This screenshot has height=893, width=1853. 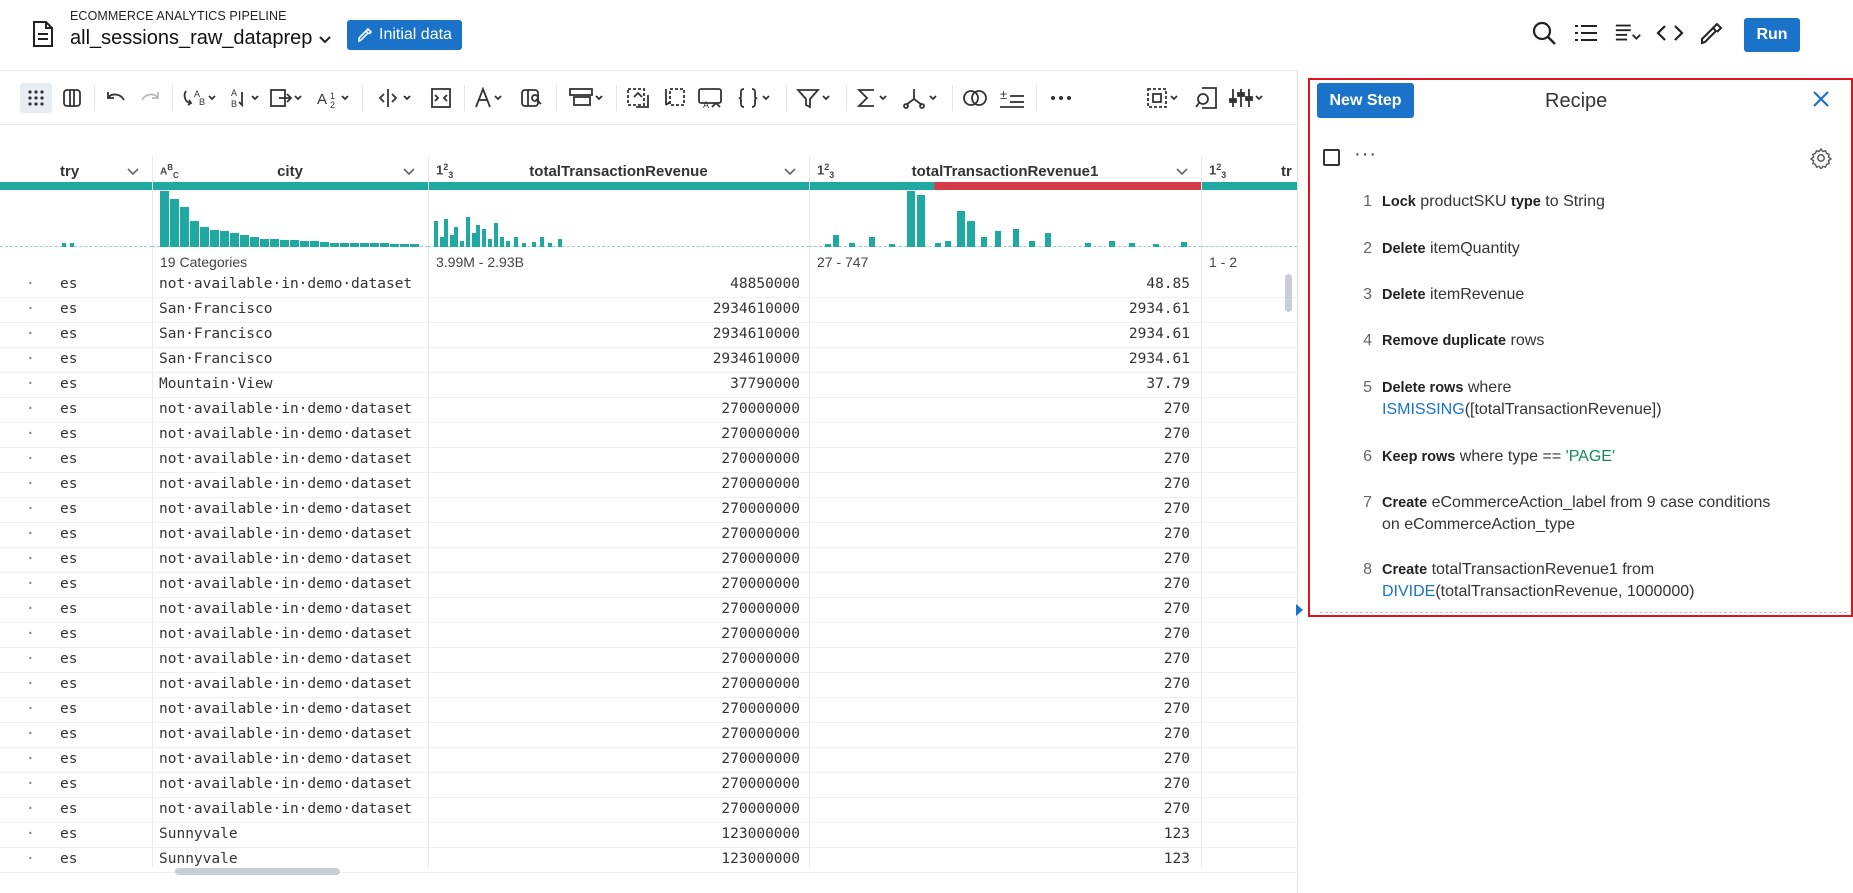 I want to click on table-cell: 123000000, so click(x=760, y=859).